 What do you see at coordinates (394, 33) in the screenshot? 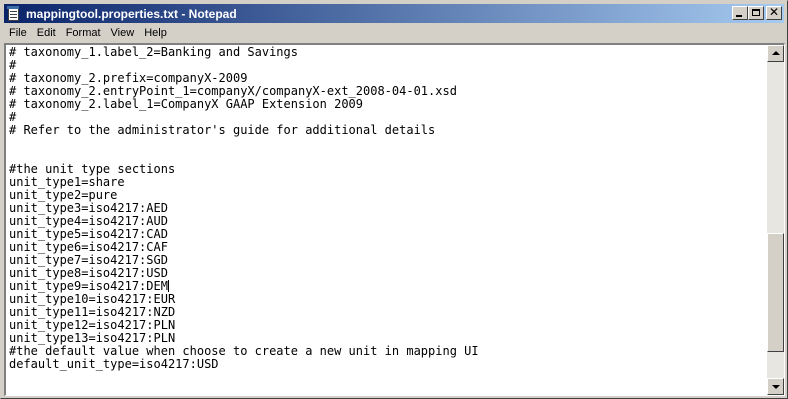
I see `menu-bar: File Edit Format View Help` at bounding box center [394, 33].